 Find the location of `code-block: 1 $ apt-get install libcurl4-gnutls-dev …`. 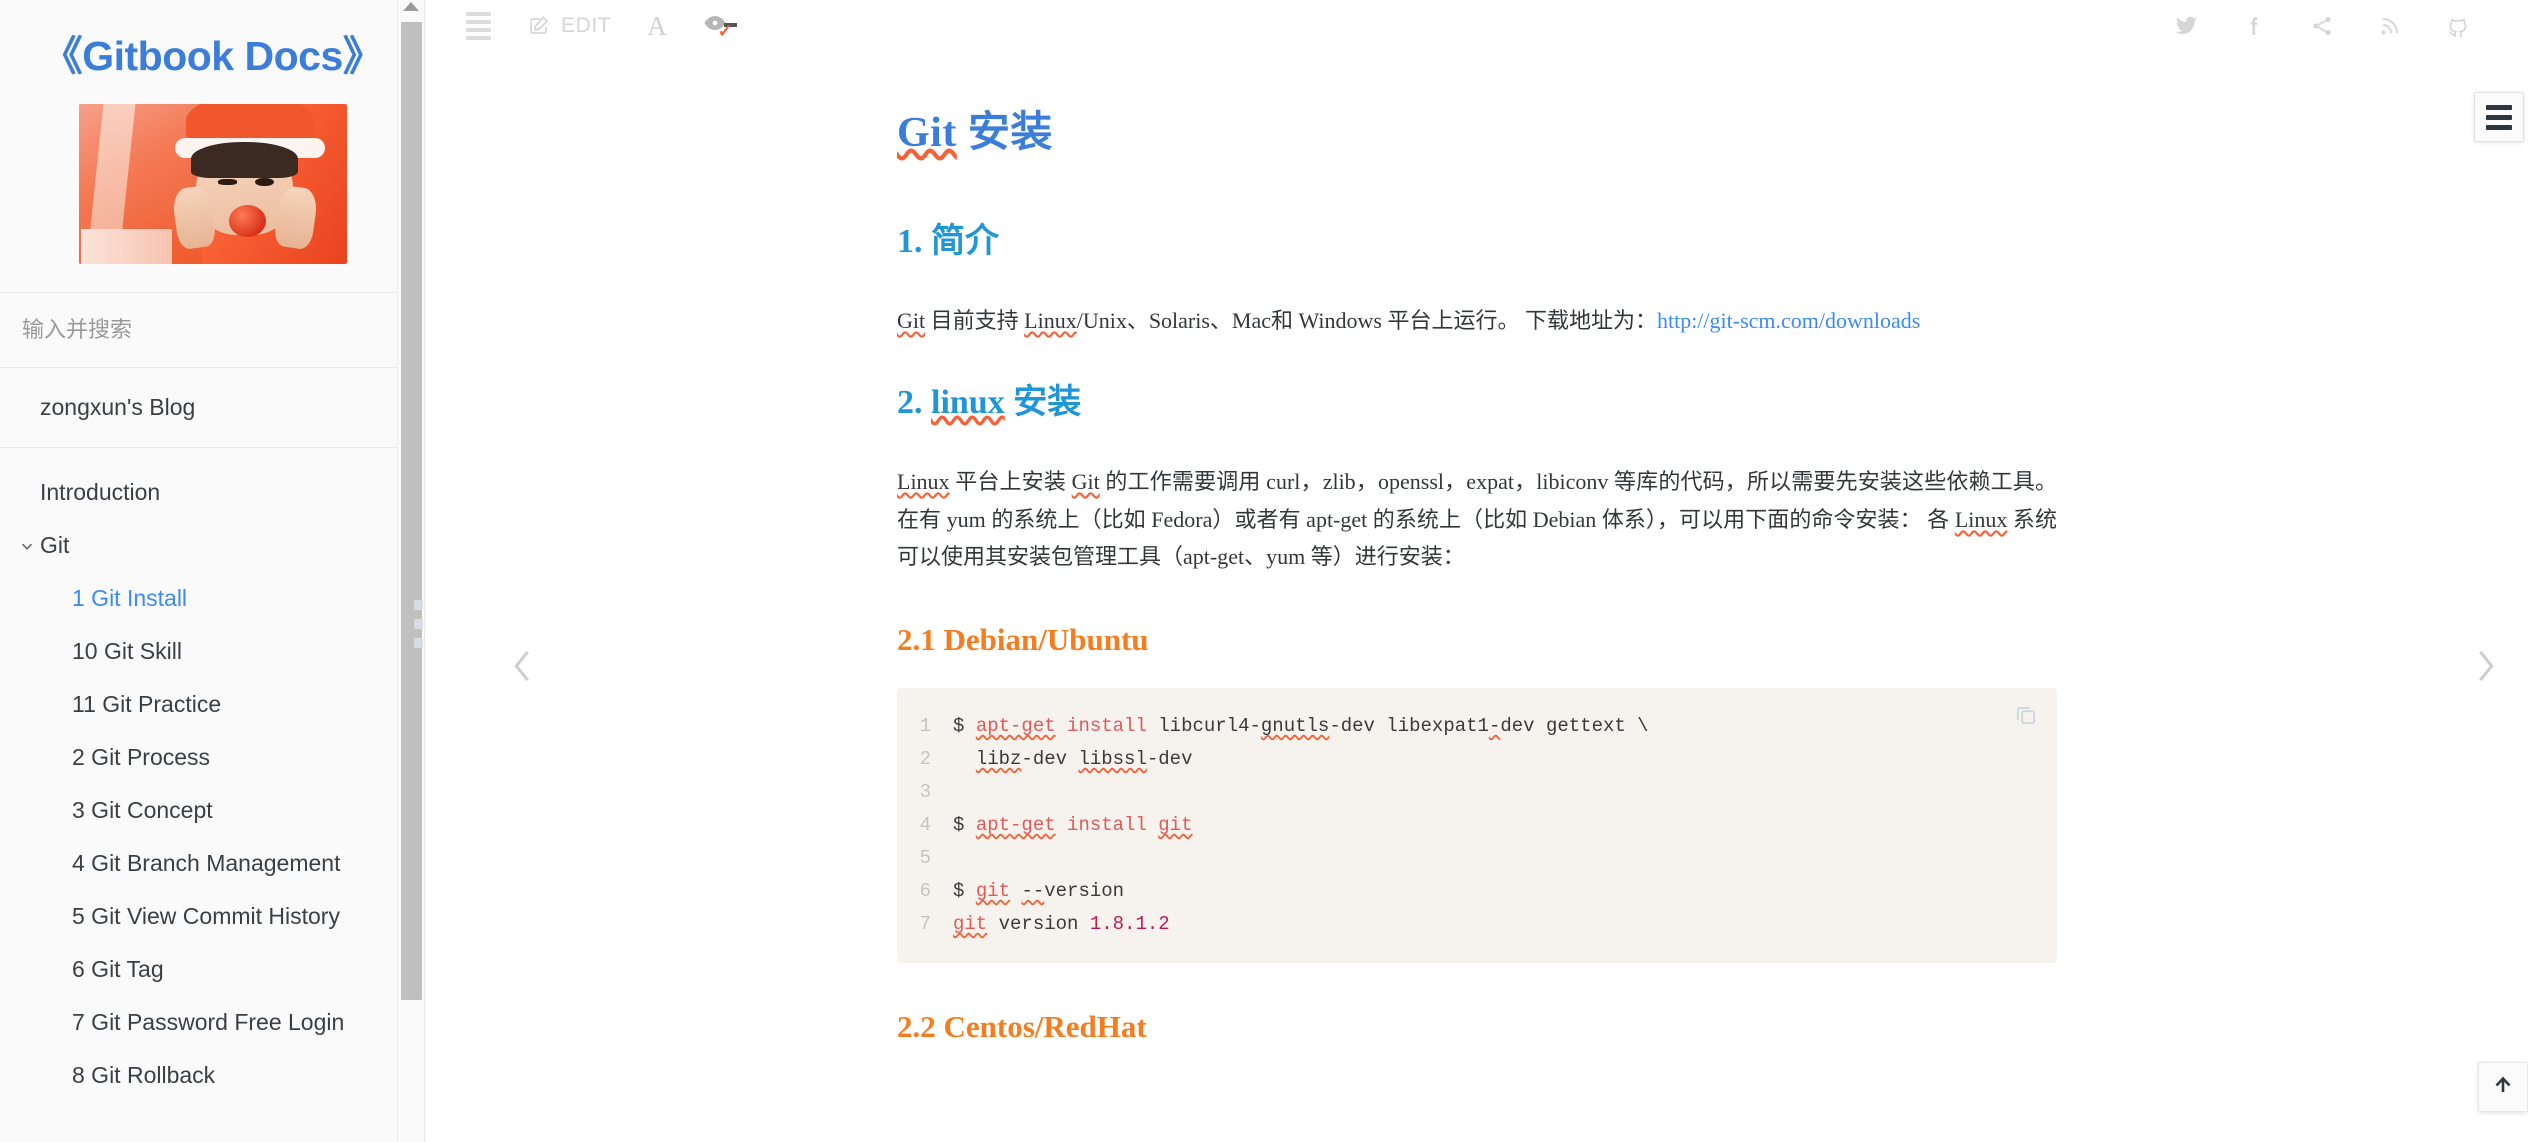

code-block: 1 $ apt-get install libcurl4-gnutls-dev … is located at coordinates (1477, 826).